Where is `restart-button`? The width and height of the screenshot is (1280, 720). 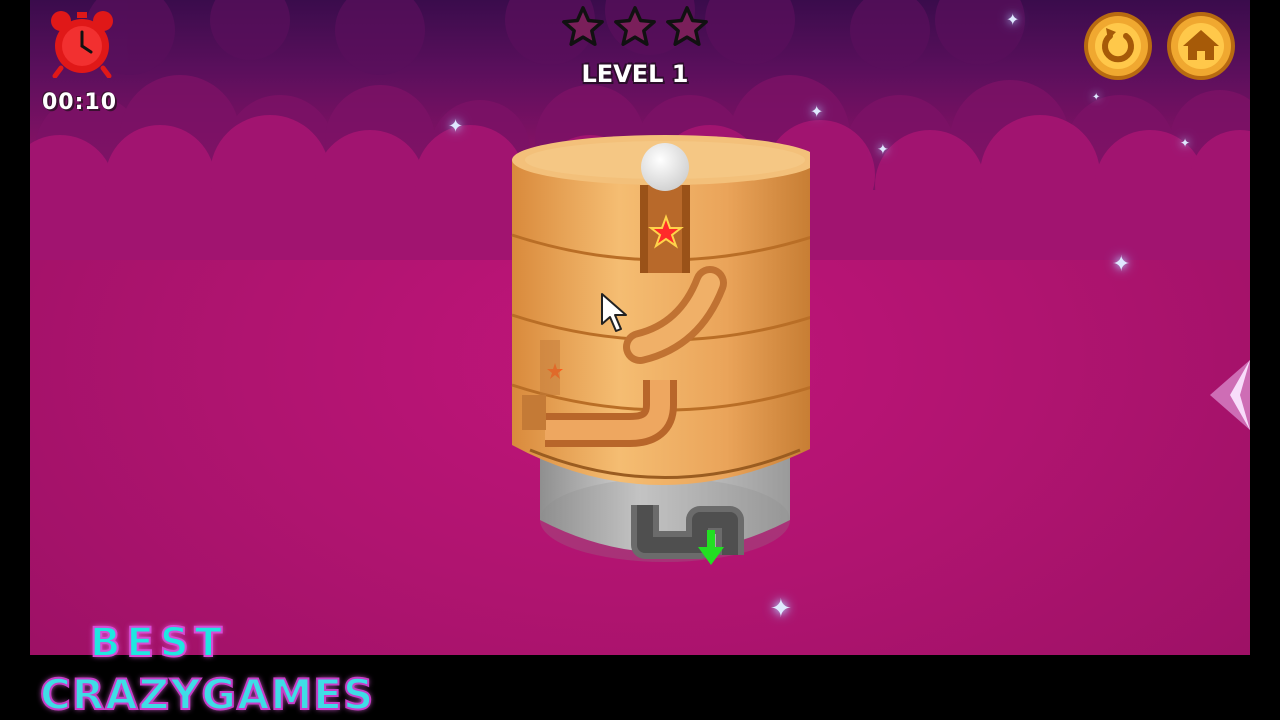
restart-button is located at coordinates (1118, 46).